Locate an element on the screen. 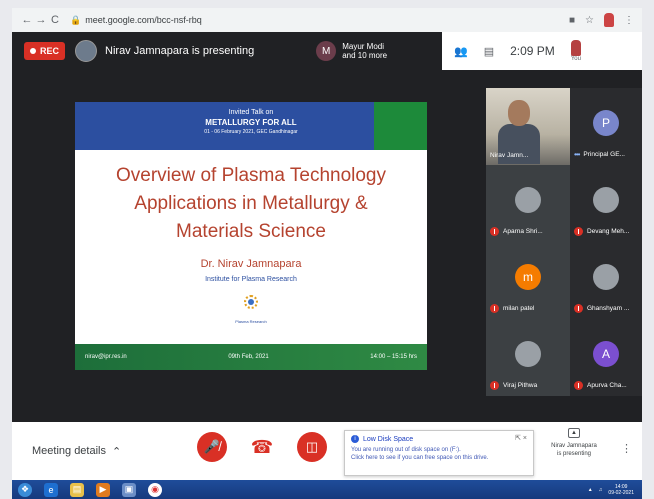 This screenshot has height=499, width=654. recording-badge: REC is located at coordinates (45, 51).